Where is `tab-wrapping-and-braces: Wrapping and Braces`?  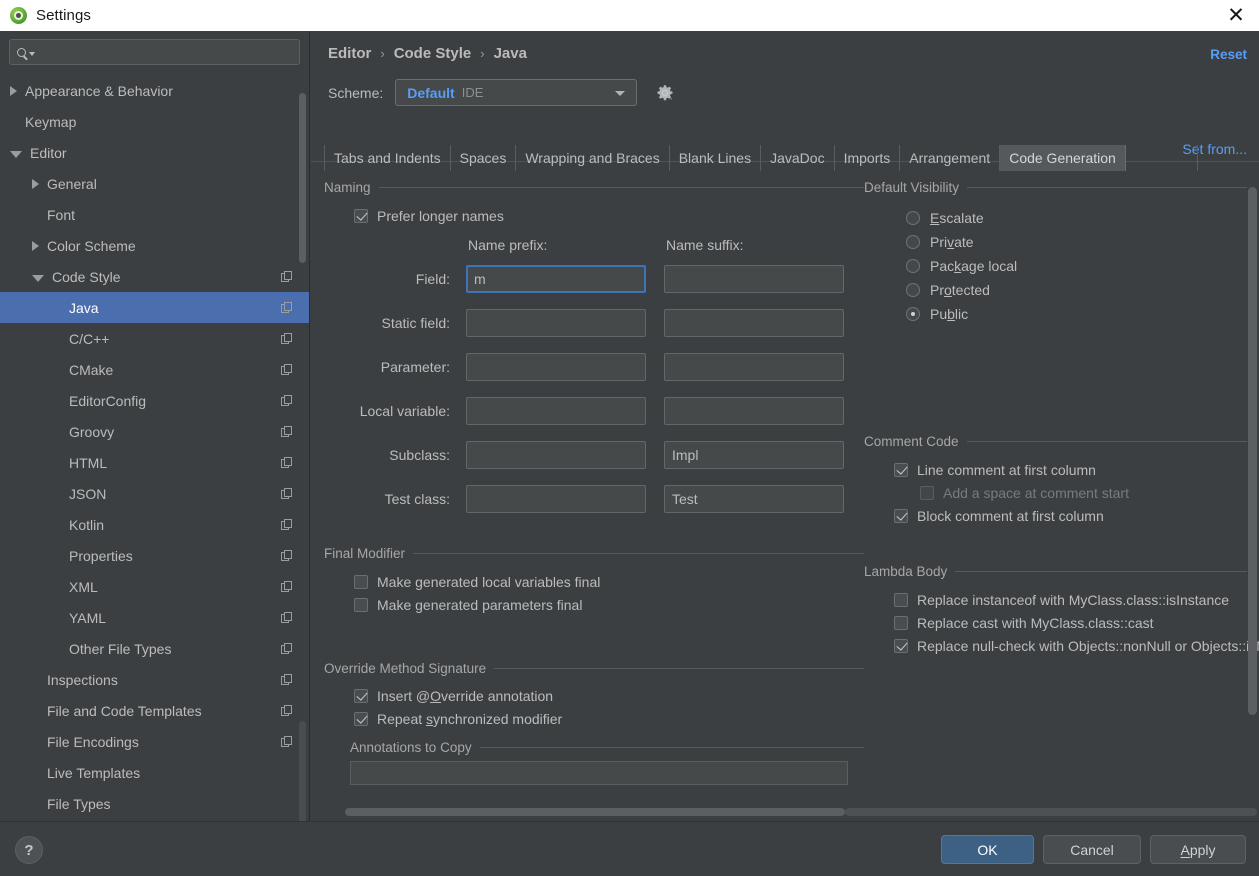 tab-wrapping-and-braces: Wrapping and Braces is located at coordinates (593, 158).